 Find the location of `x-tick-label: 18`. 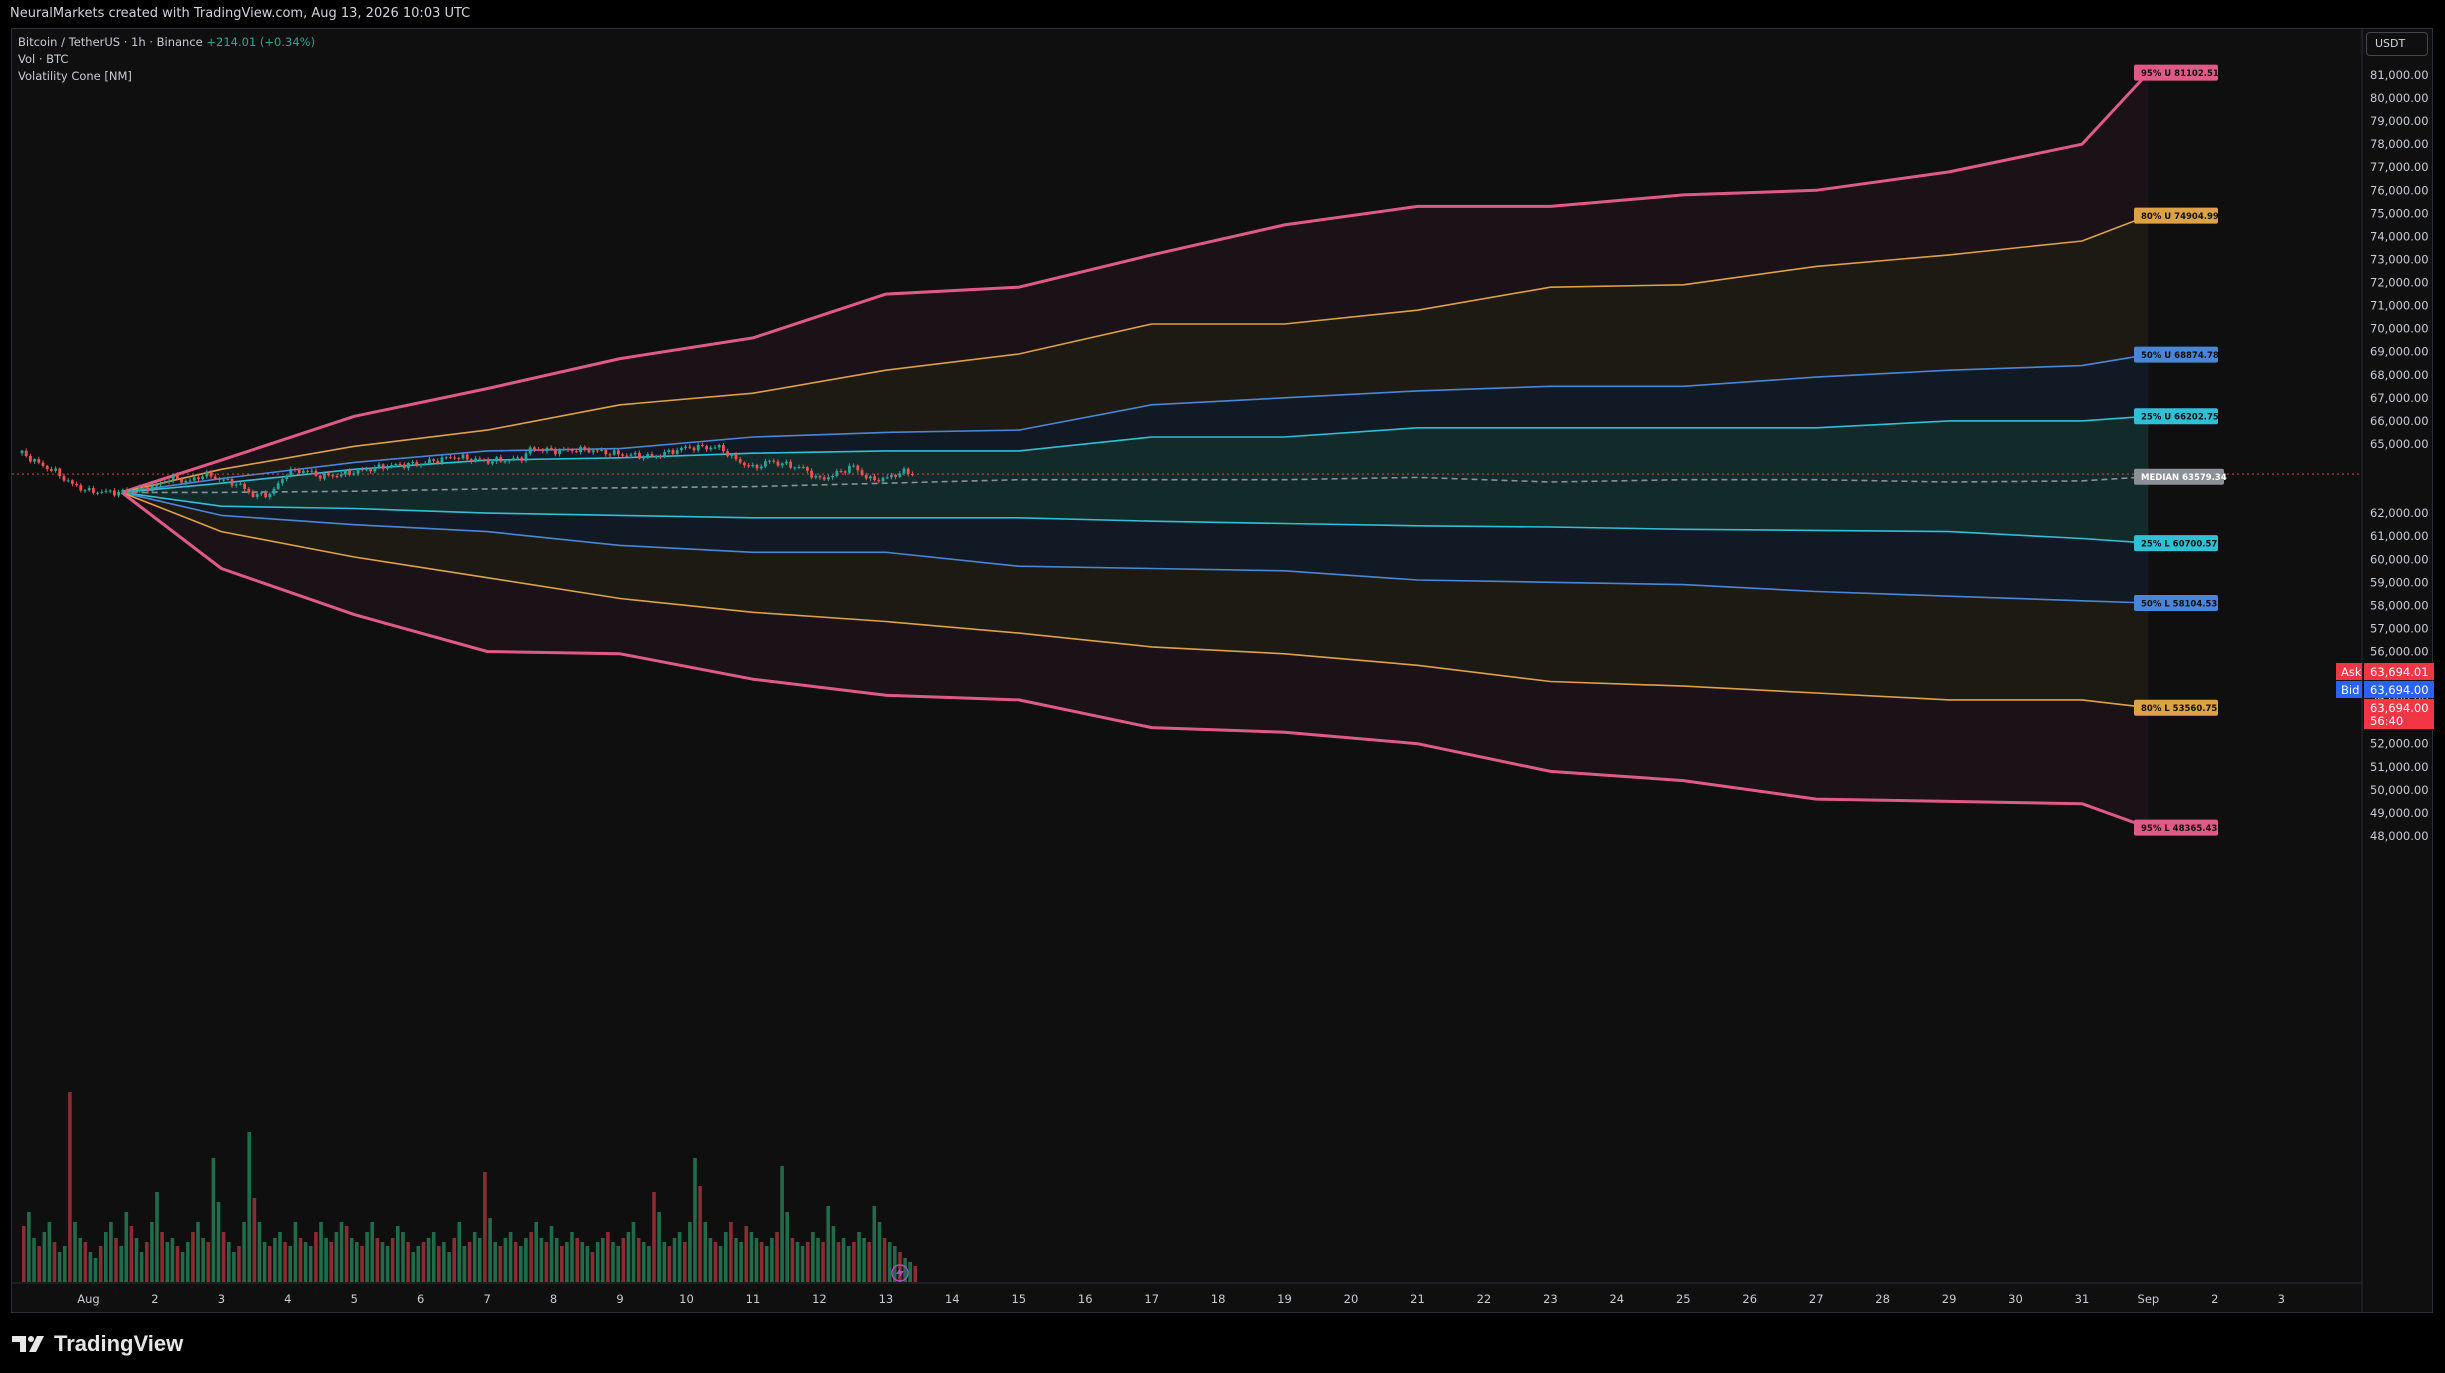

x-tick-label: 18 is located at coordinates (1218, 1299).